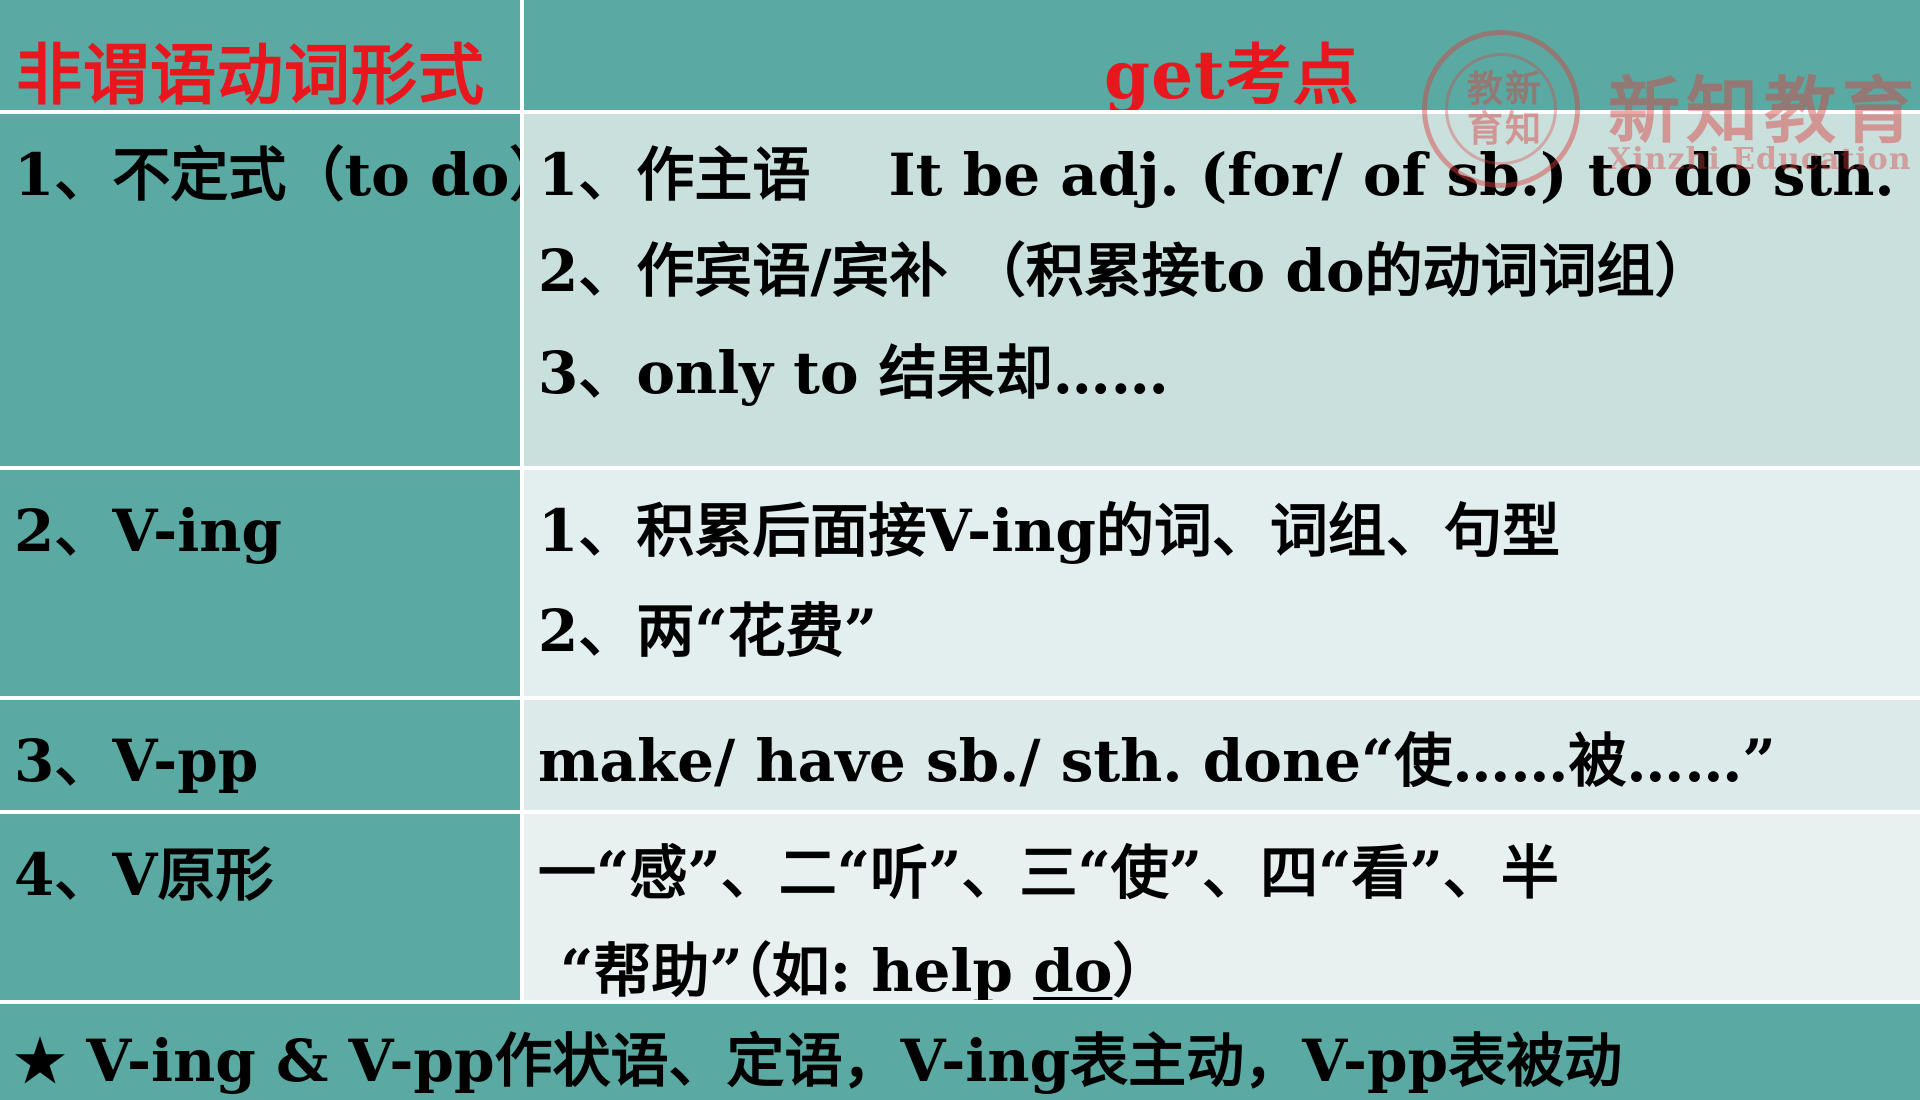 The image size is (1920, 1100). Describe the element at coordinates (797, 968) in the screenshot. I see `point-text: “帮助”（如: help` at that location.